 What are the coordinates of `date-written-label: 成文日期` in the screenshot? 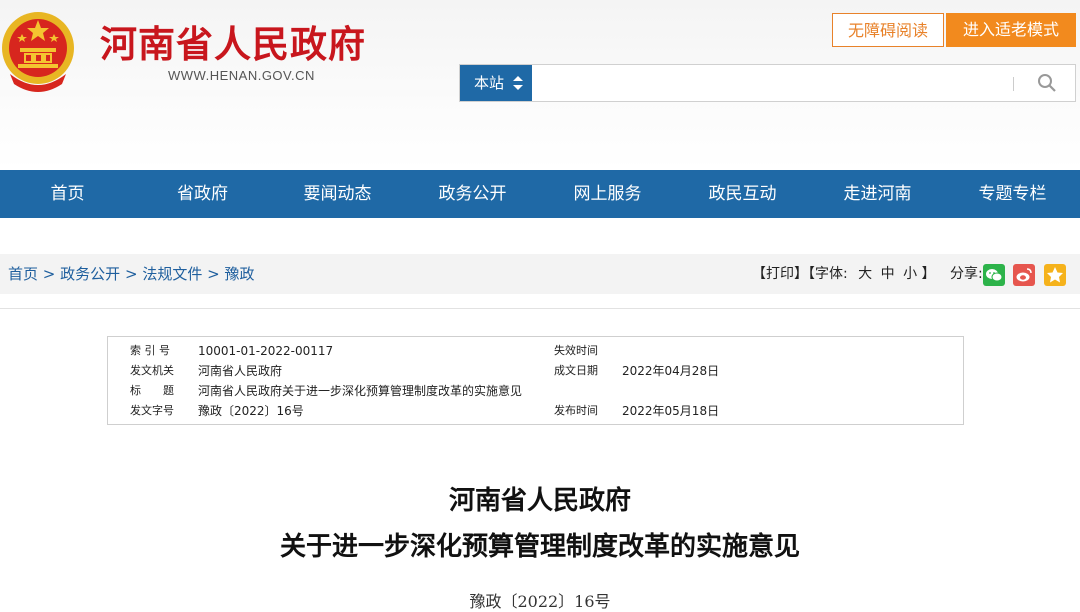 It's located at (576, 370).